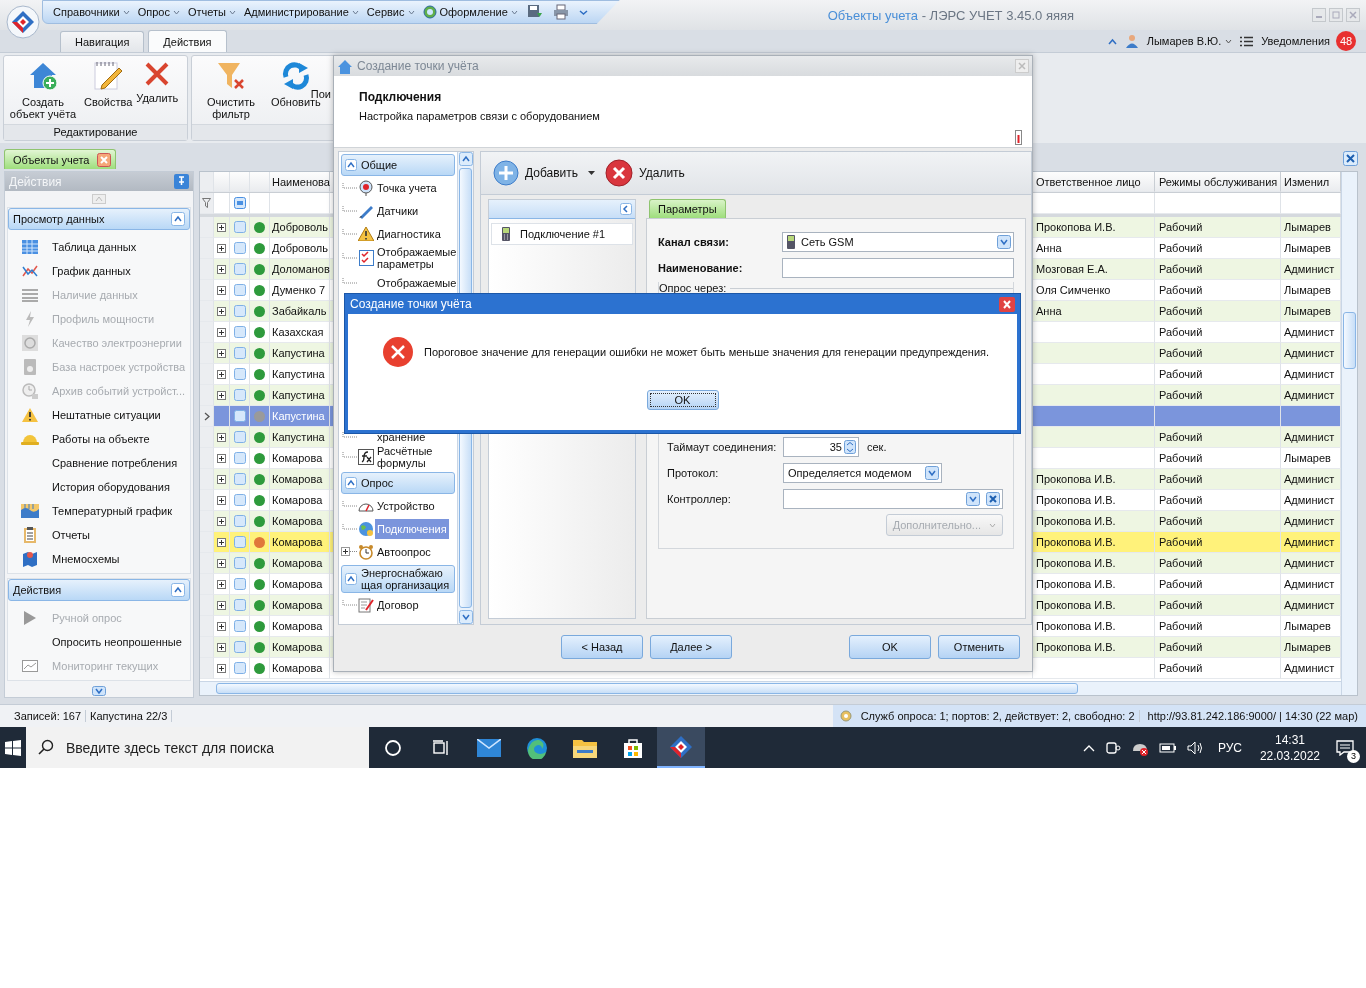 The height and width of the screenshot is (988, 1366). Describe the element at coordinates (862, 473) in the screenshot. I see `protocol-dropdown: Определяется модемом` at that location.